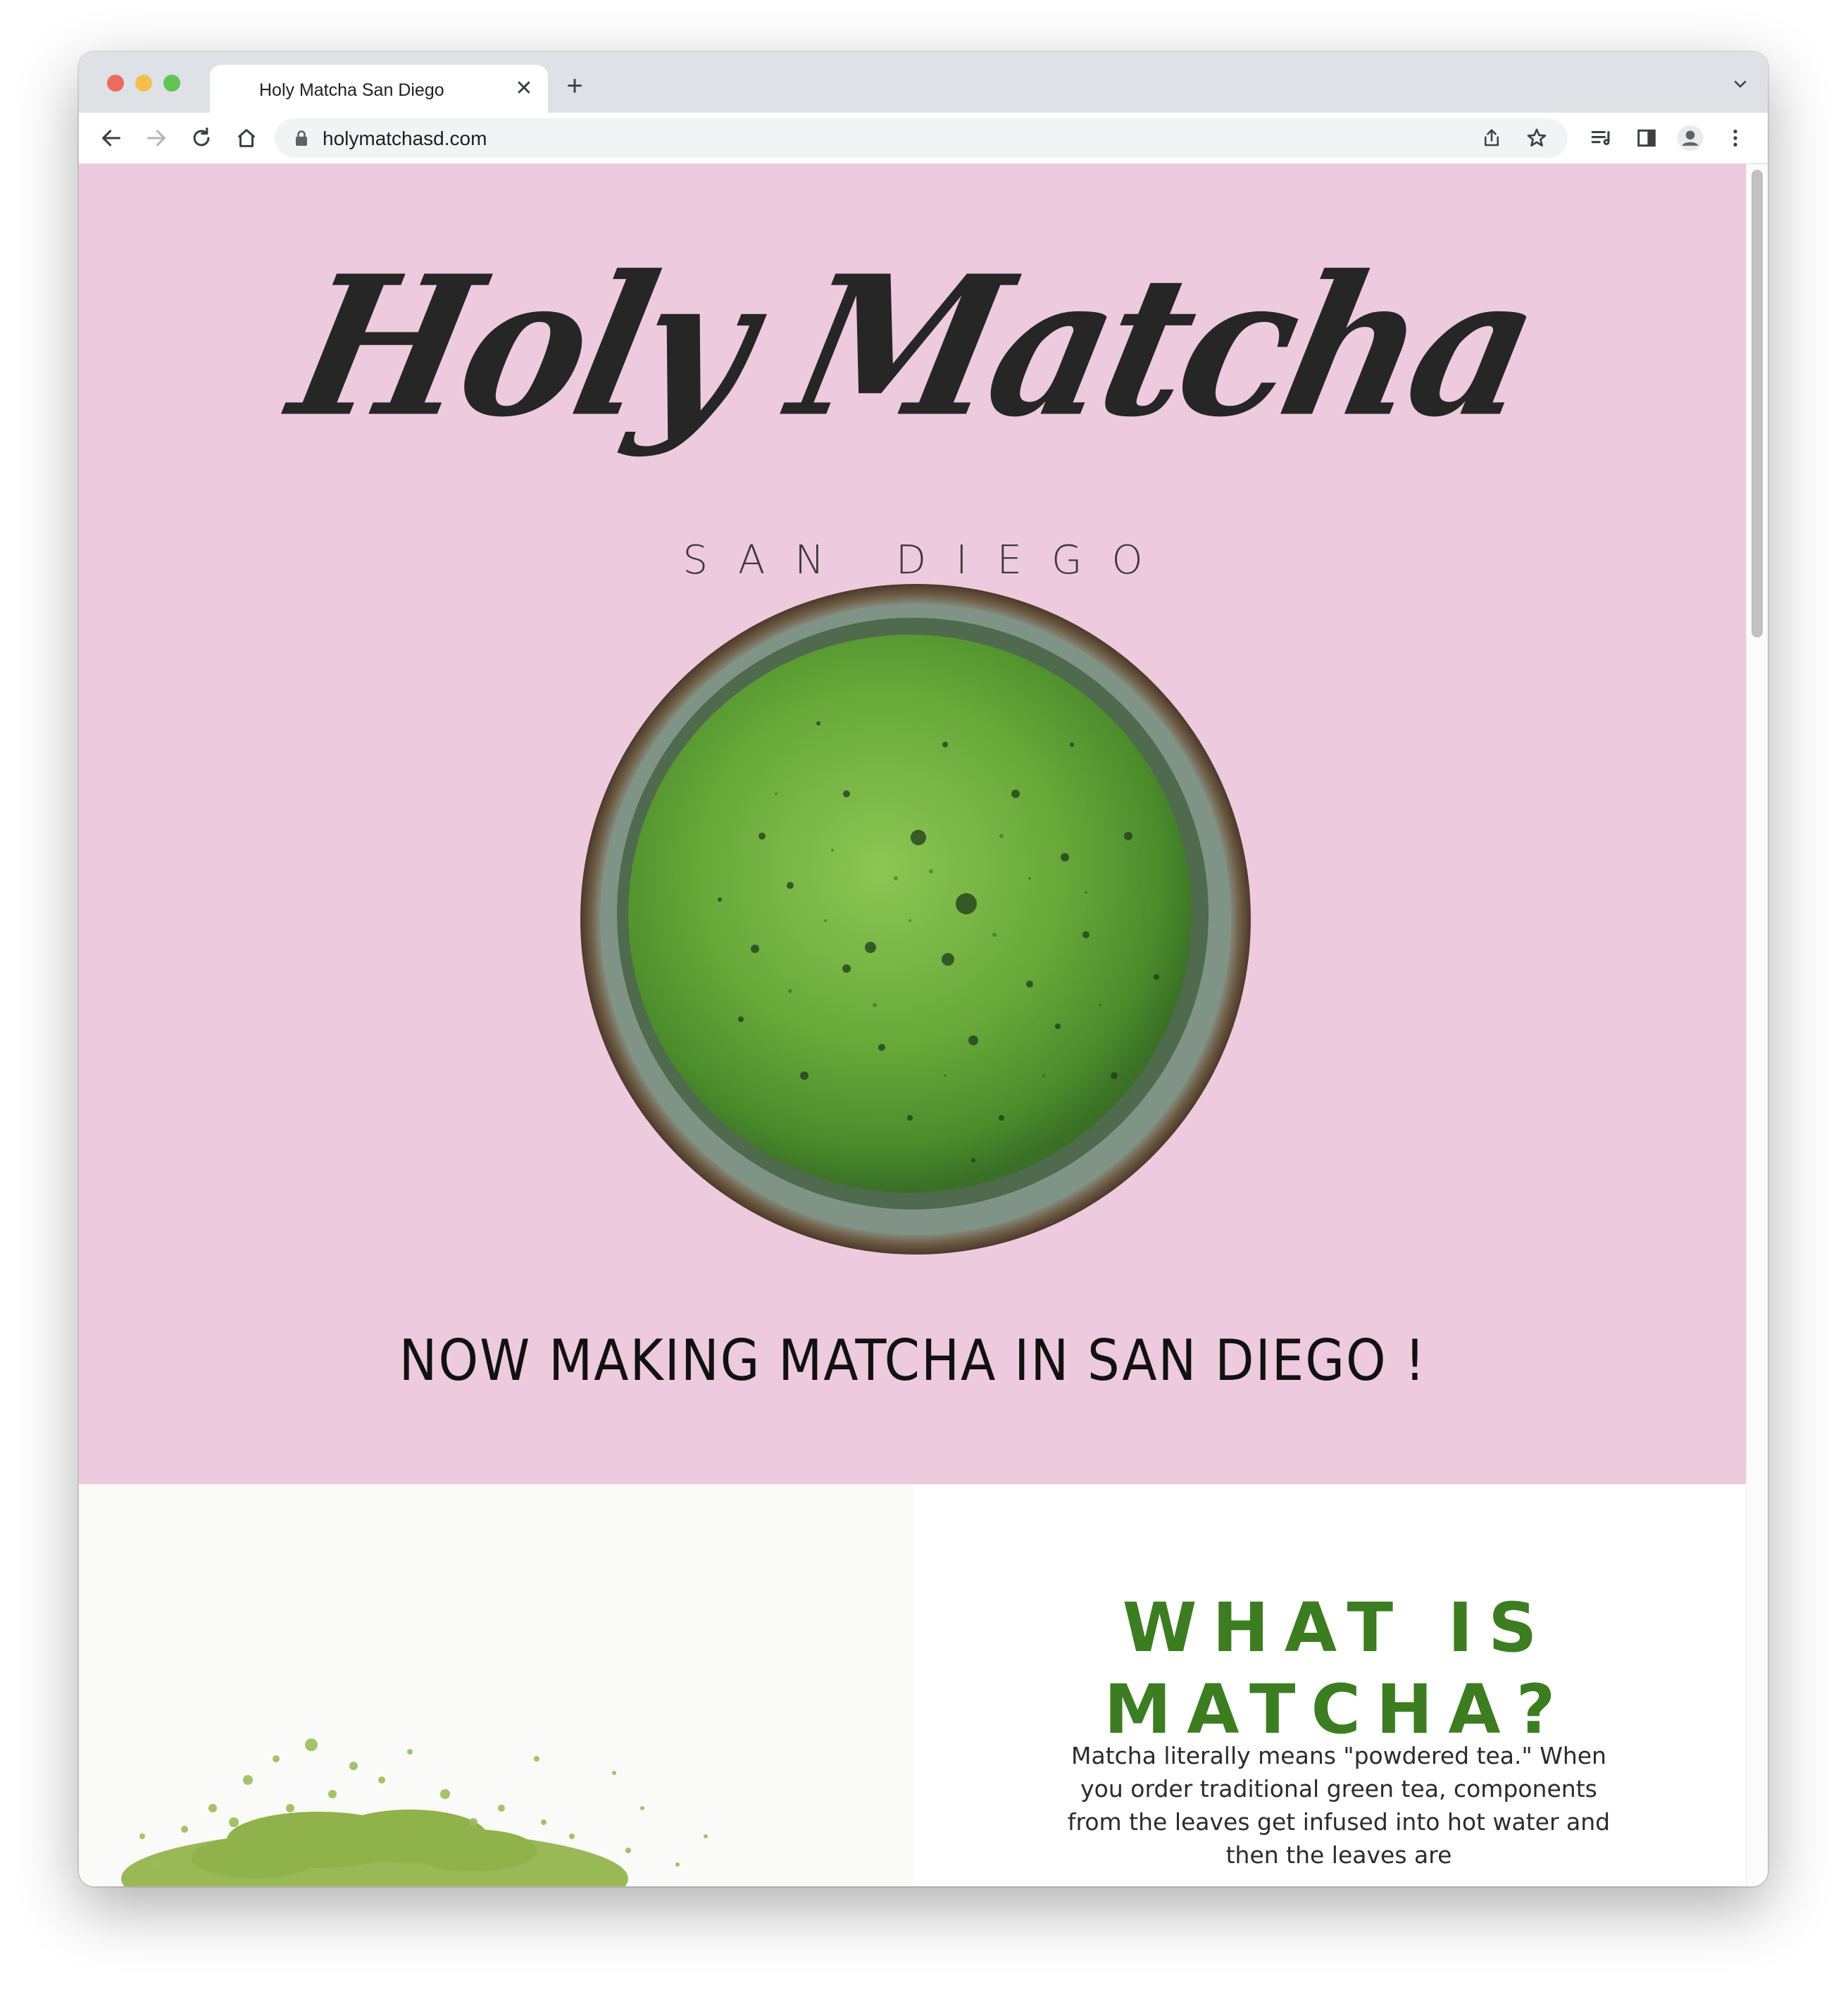 The height and width of the screenshot is (1992, 1848). What do you see at coordinates (143, 83) in the screenshot?
I see `minimize-window-button` at bounding box center [143, 83].